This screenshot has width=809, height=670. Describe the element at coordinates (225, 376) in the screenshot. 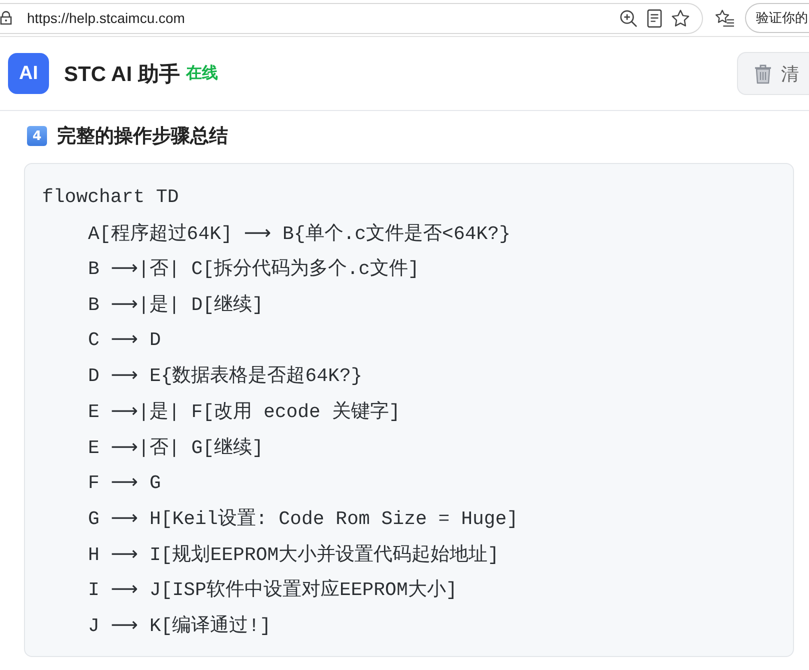

I see `code-line: D ⟶ E{数据表格是否超64K?}` at that location.